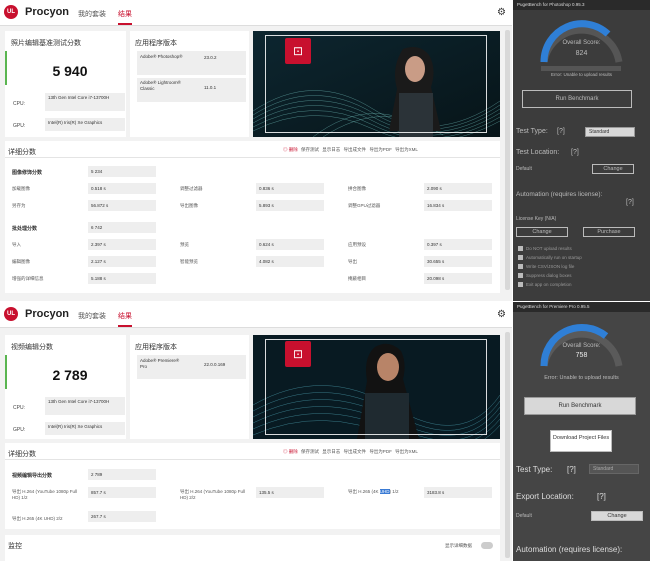 The width and height of the screenshot is (650, 561). Describe the element at coordinates (290, 205) in the screenshot. I see `row-value: 5.893 s` at that location.